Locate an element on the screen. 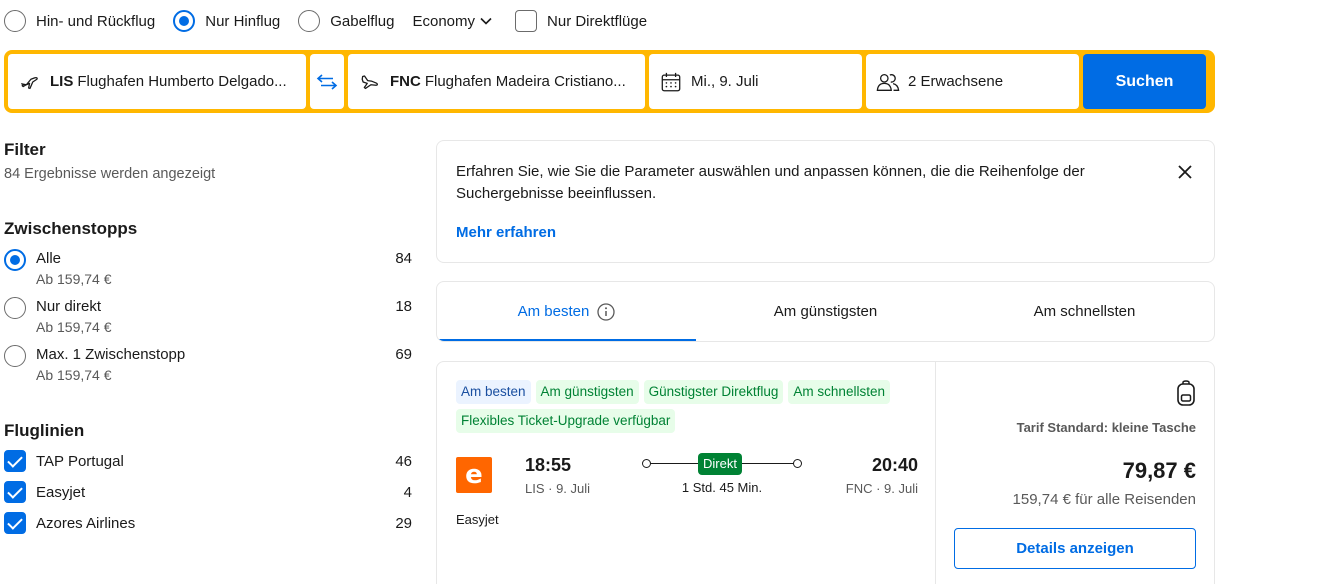  cabin-class-dropdown: Economy is located at coordinates (452, 21).